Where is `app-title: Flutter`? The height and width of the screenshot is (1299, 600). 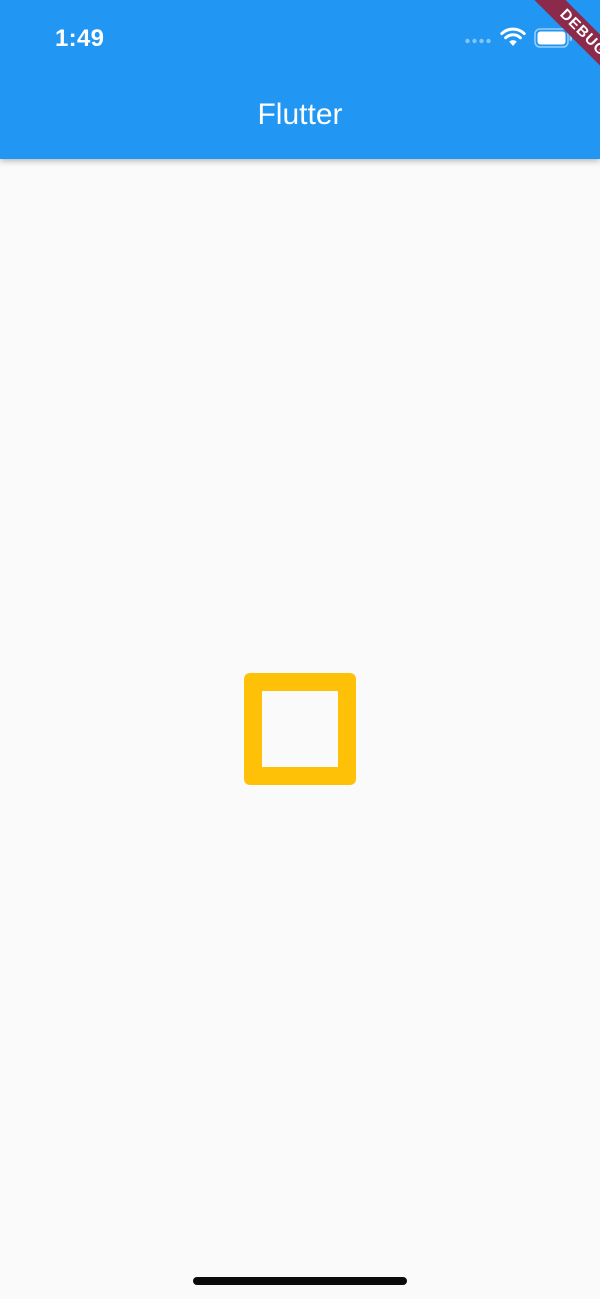 app-title: Flutter is located at coordinates (300, 114).